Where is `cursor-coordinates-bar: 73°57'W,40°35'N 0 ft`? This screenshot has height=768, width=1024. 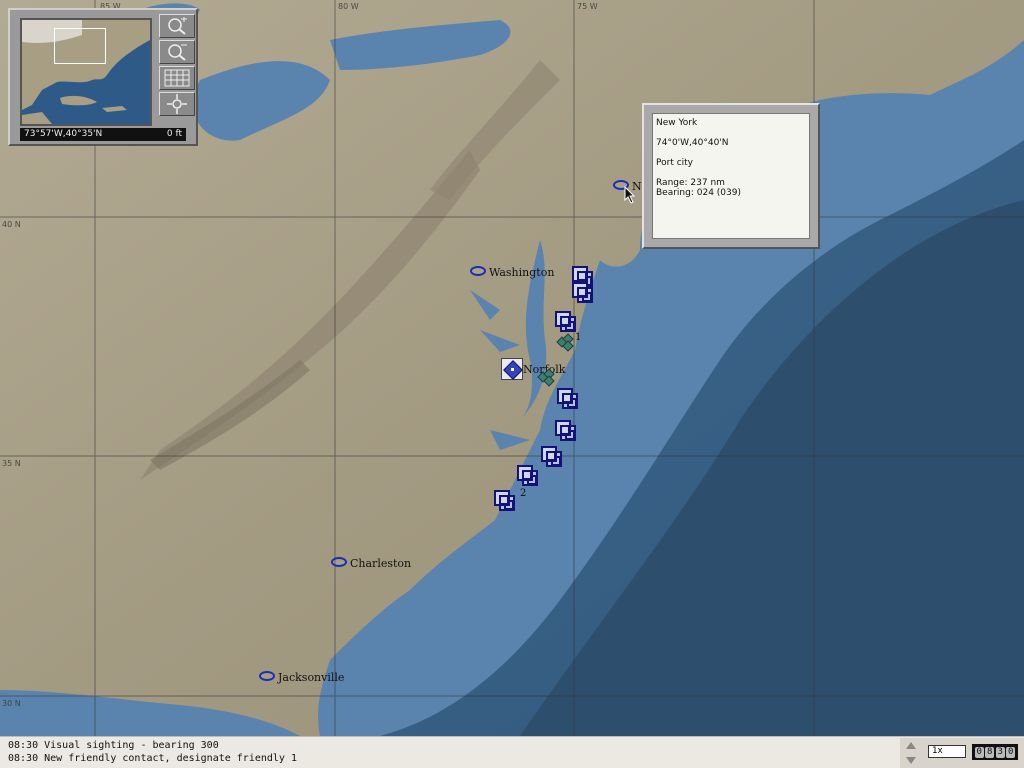 cursor-coordinates-bar: 73°57'W,40°35'N 0 ft is located at coordinates (103, 134).